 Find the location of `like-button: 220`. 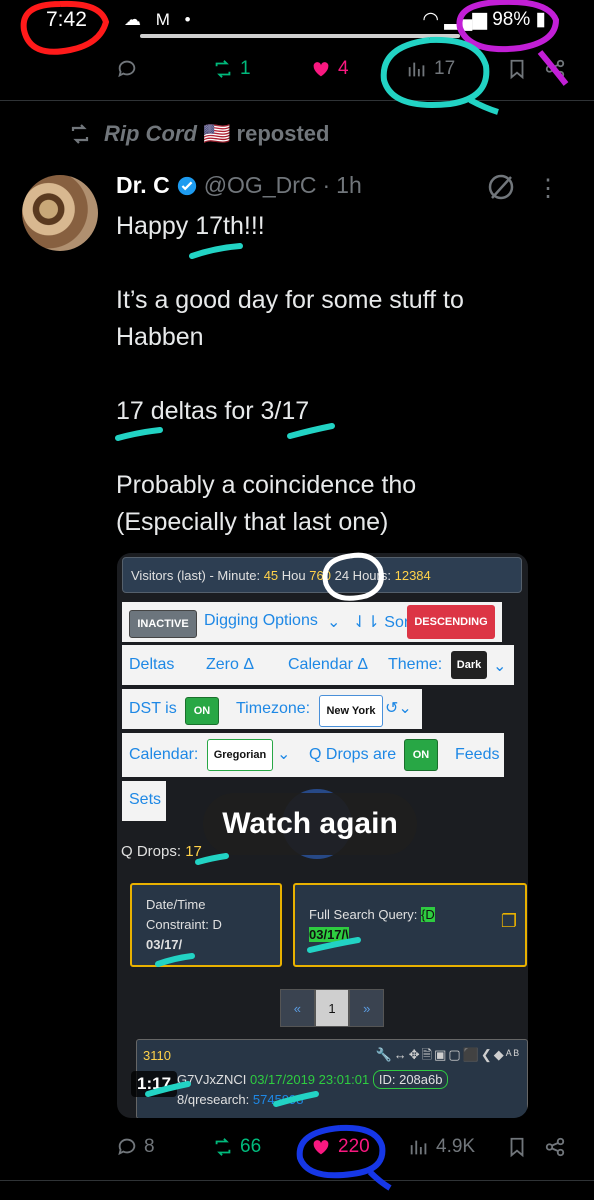

like-button: 220 is located at coordinates (340, 1147).